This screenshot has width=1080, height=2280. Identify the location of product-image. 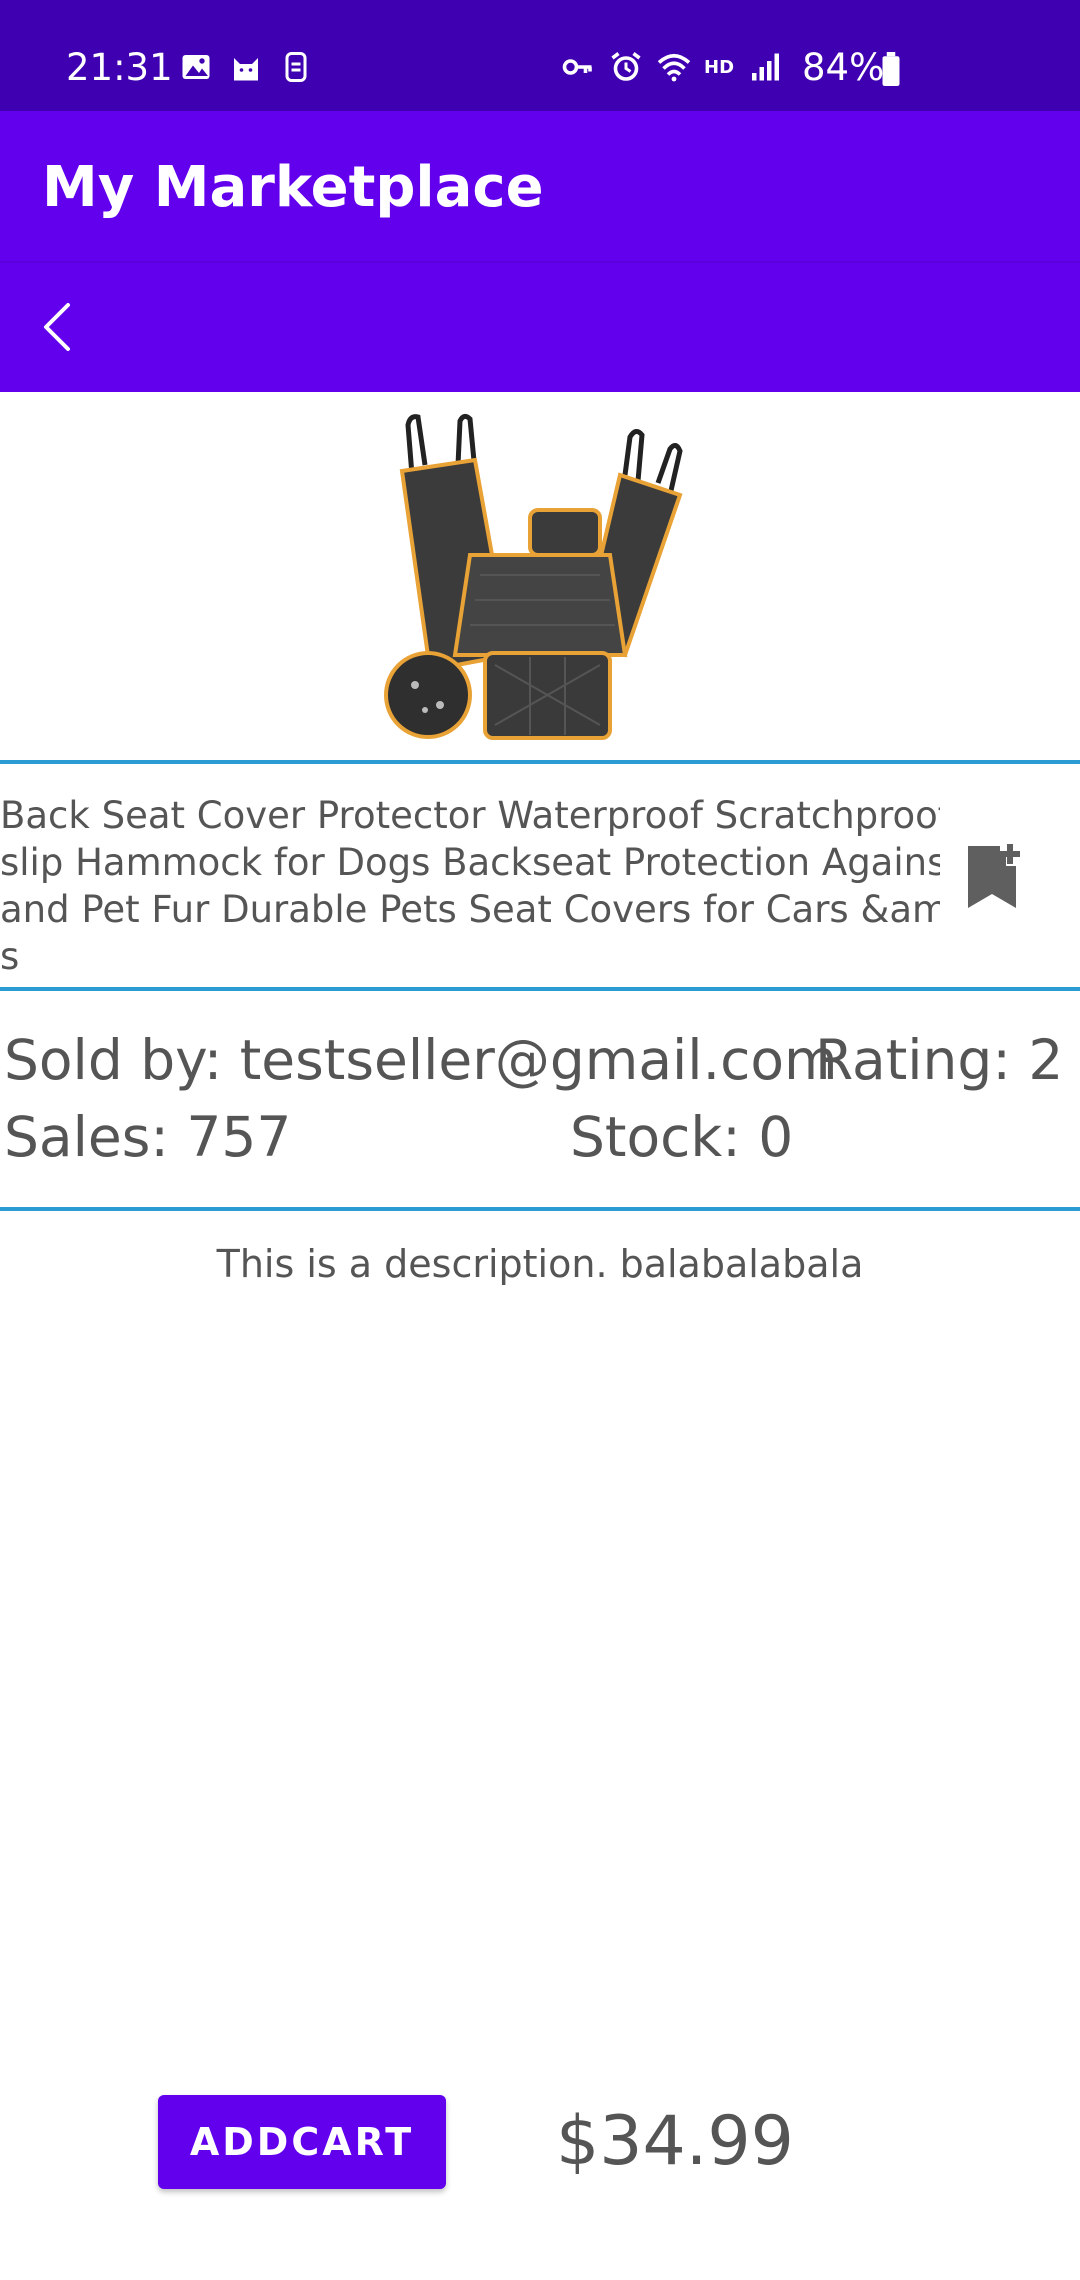
(533, 576).